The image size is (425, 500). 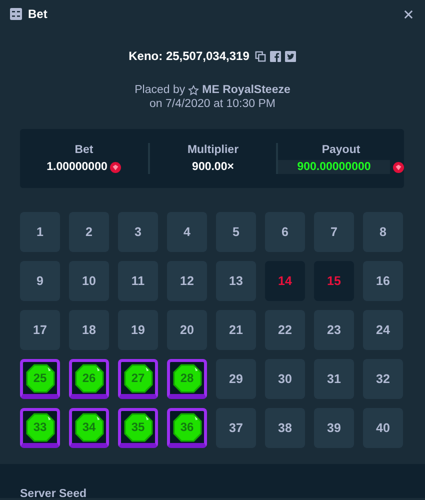 I want to click on keno-tile: 21, so click(x=236, y=330).